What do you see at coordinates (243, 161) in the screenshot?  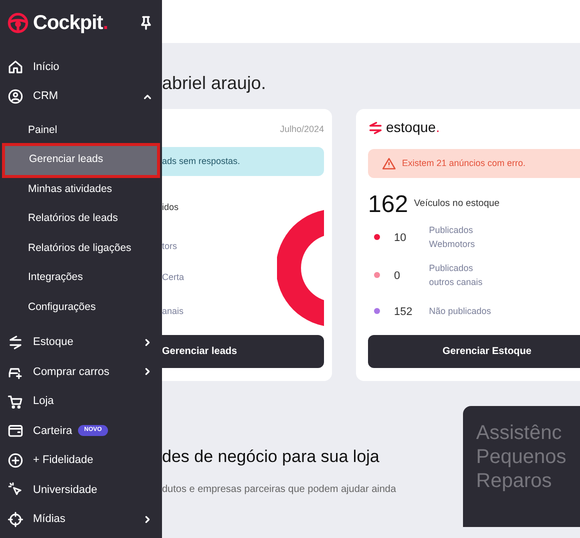 I see `info-alert: ads sem respostas.` at bounding box center [243, 161].